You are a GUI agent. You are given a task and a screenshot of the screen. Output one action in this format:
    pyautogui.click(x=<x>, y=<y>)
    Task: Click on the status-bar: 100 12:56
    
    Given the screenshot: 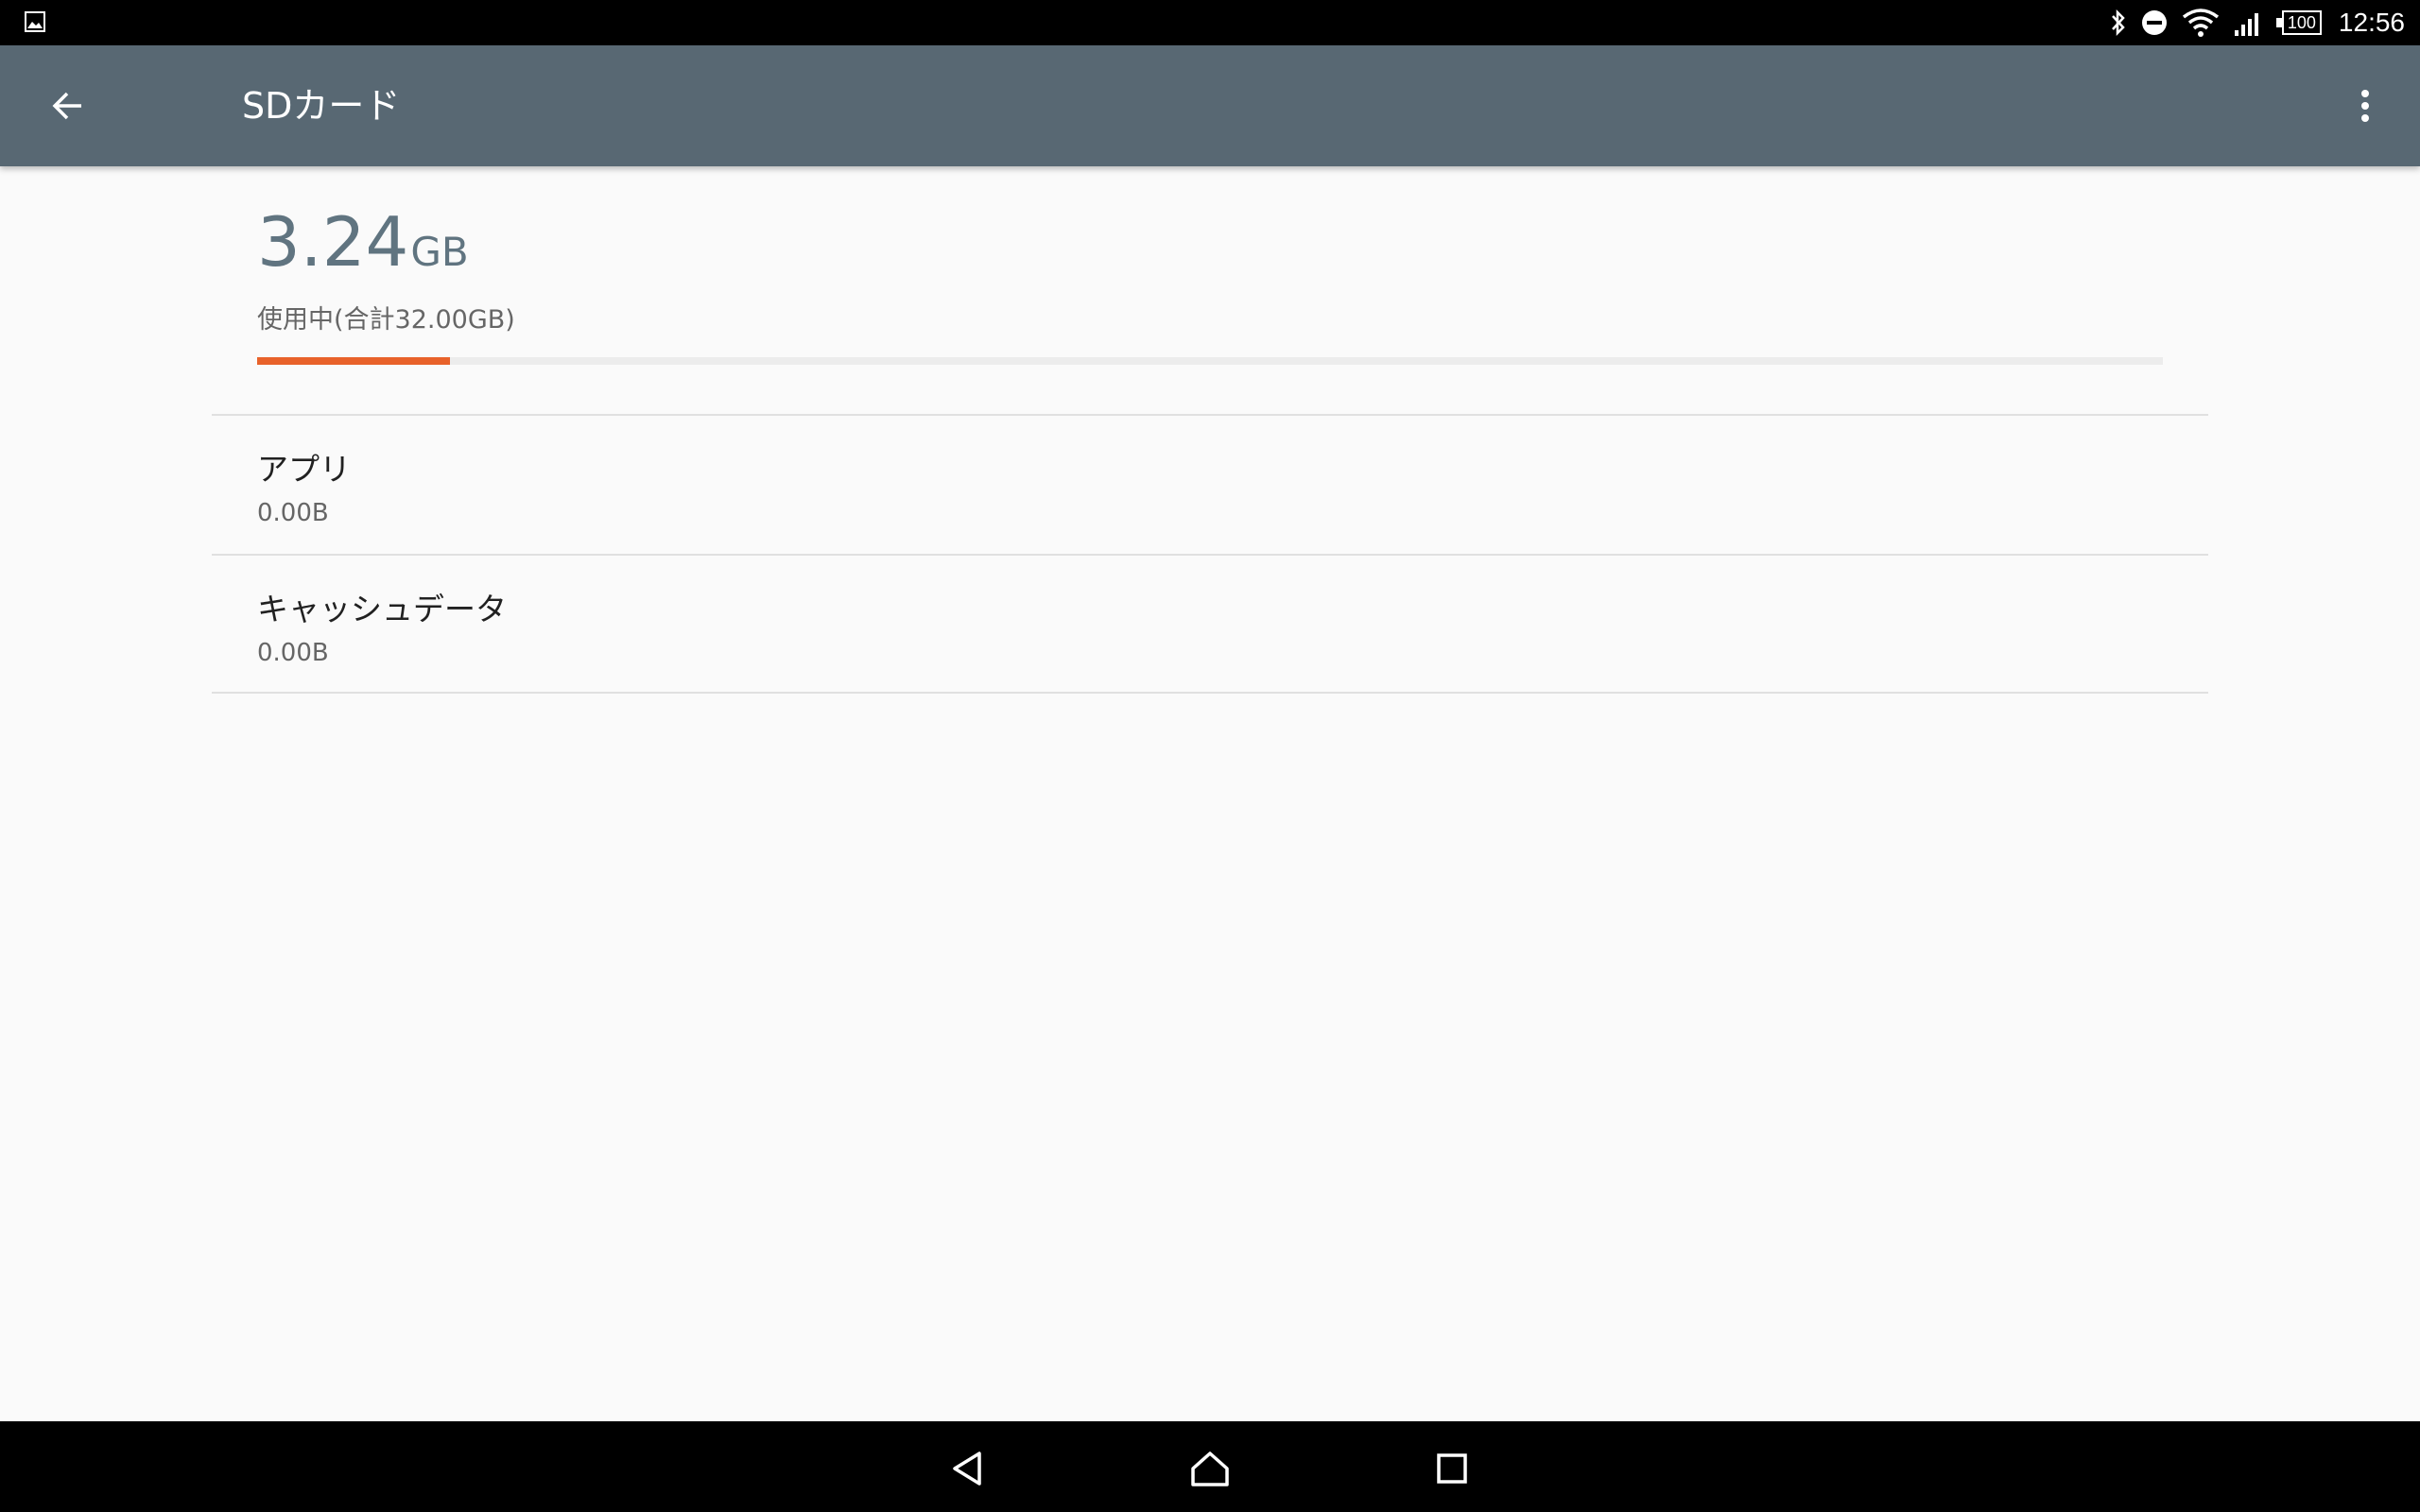 What is the action you would take?
    pyautogui.click(x=1210, y=22)
    